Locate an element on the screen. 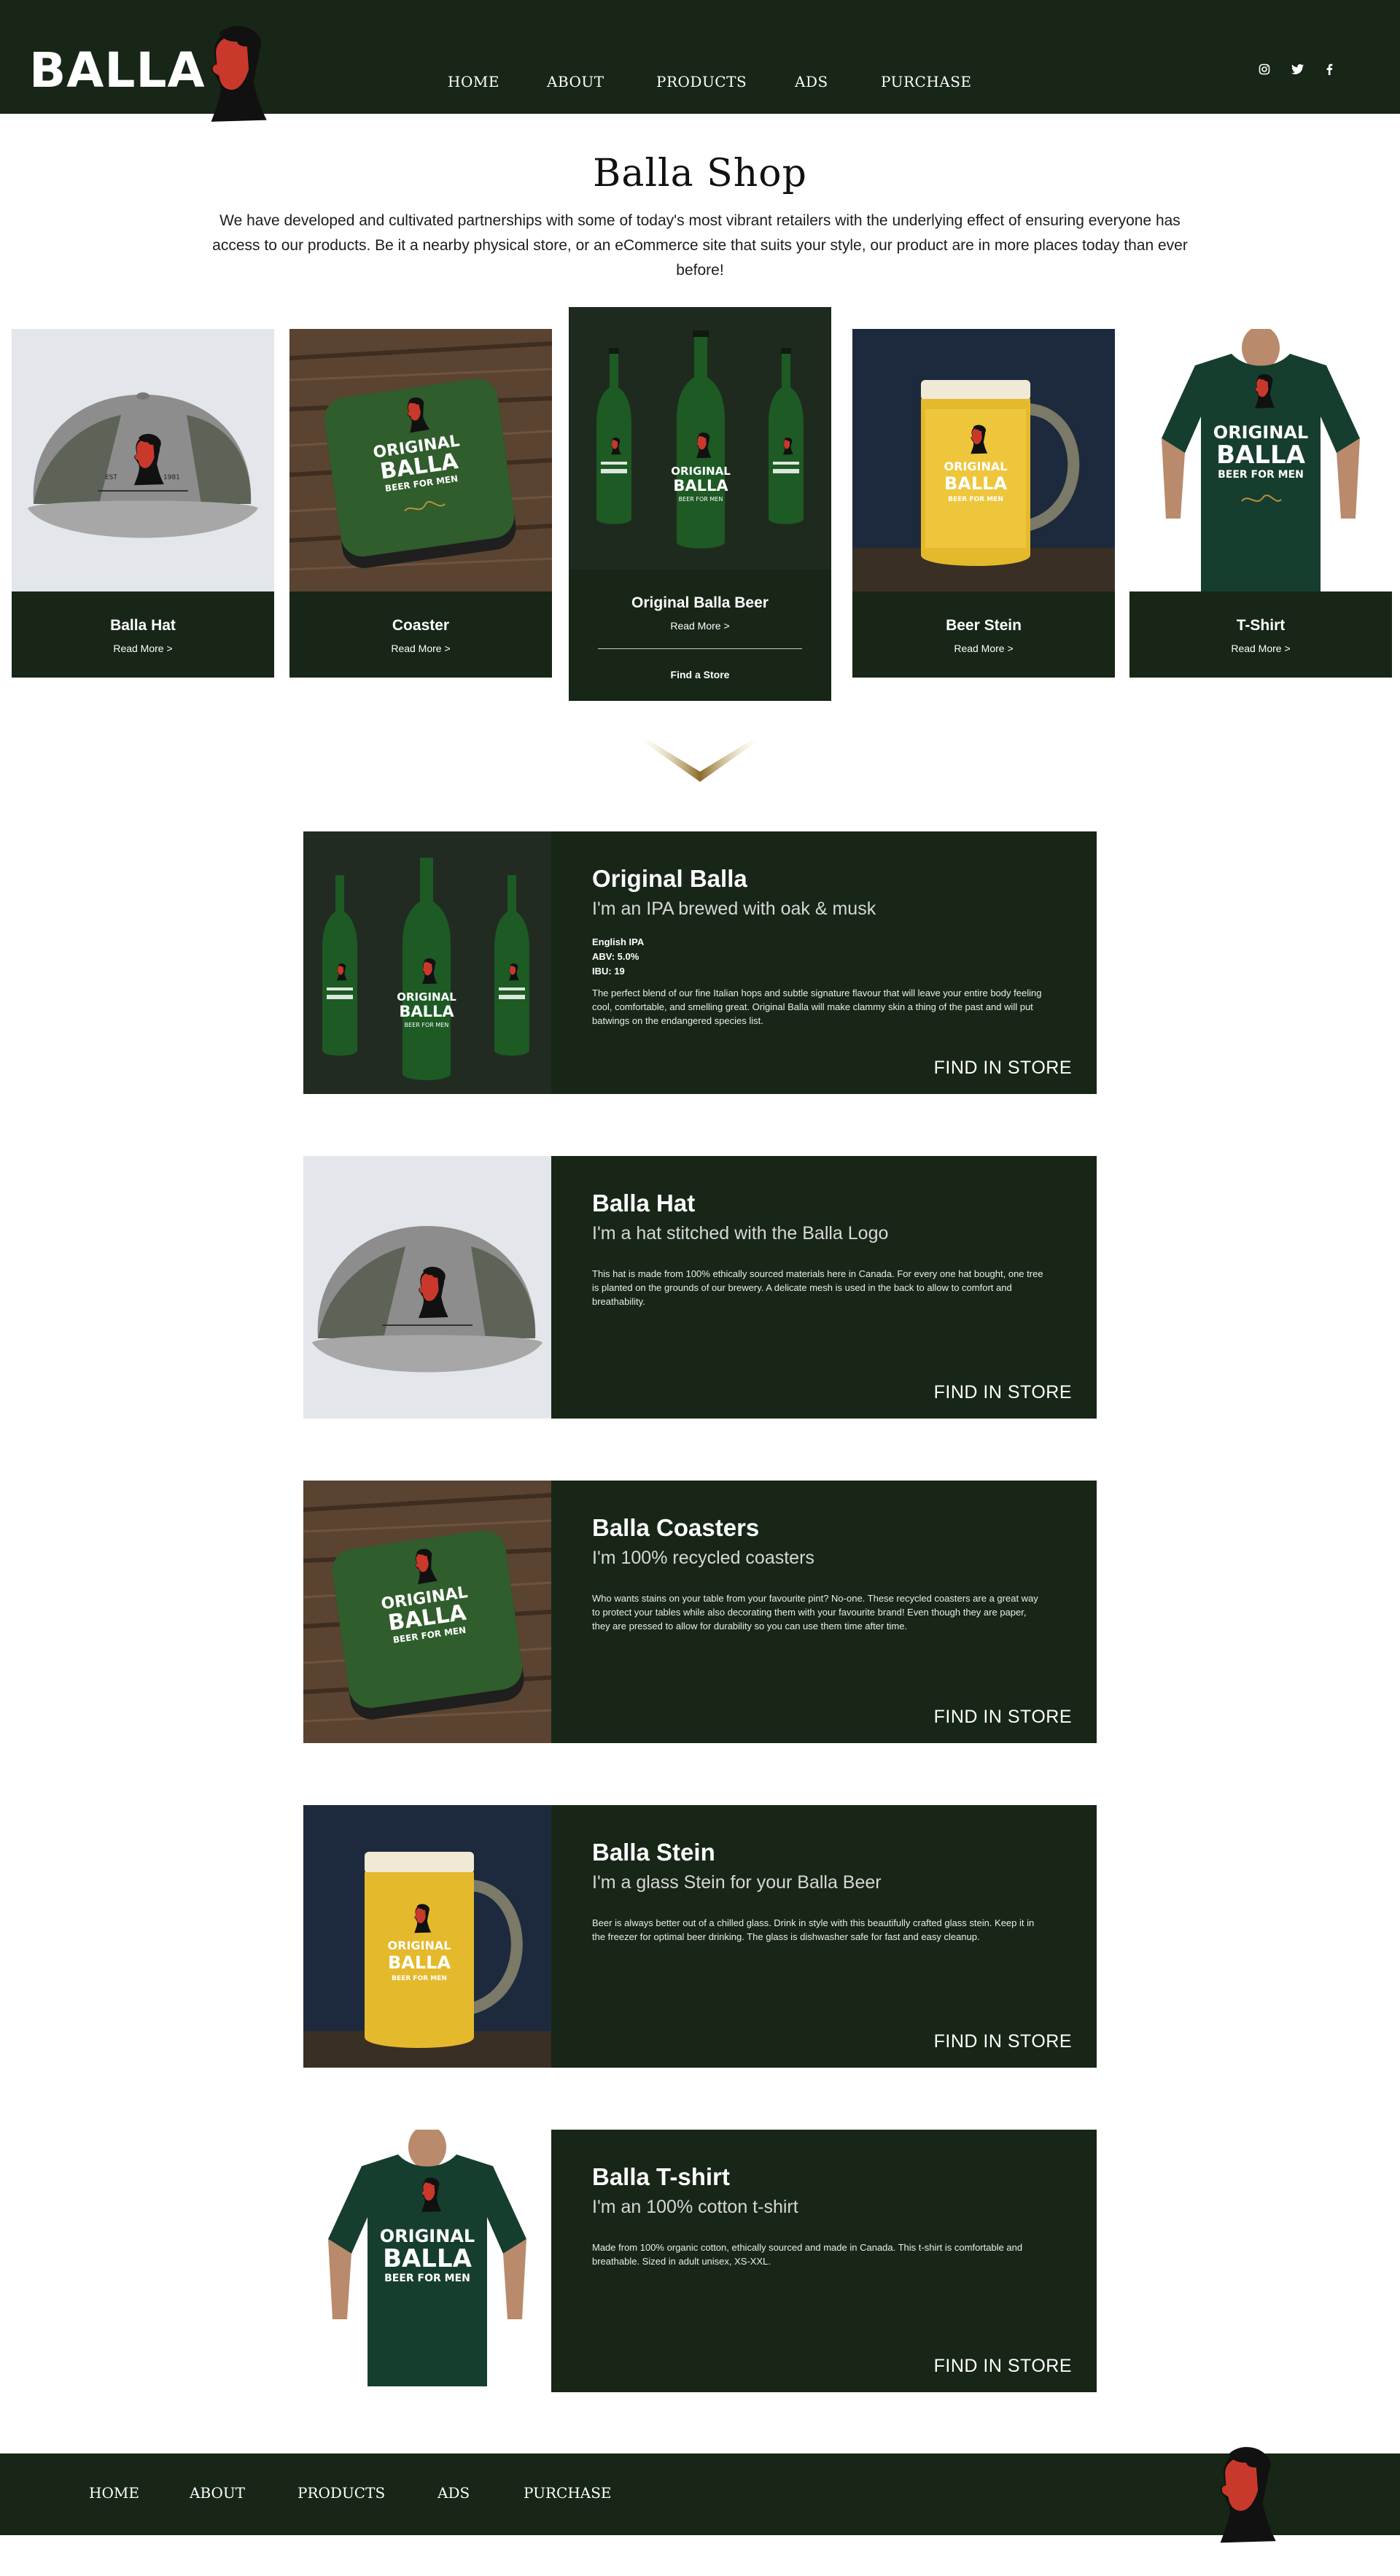 Image resolution: width=1400 pixels, height=2576 pixels. card-title: Coaster is located at coordinates (421, 626).